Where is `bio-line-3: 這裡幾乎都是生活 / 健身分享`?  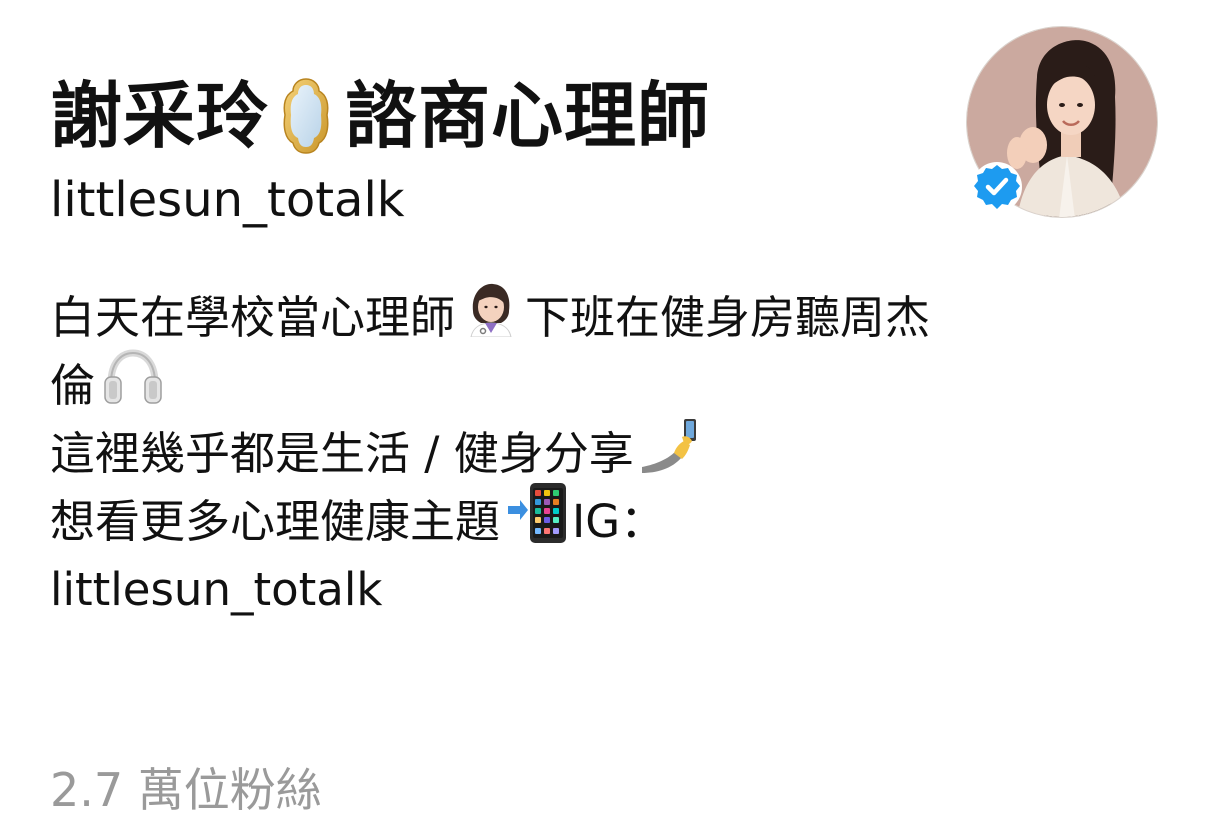
bio-line-3: 這裡幾乎都是生活 / 健身分享 is located at coordinates (610, 453).